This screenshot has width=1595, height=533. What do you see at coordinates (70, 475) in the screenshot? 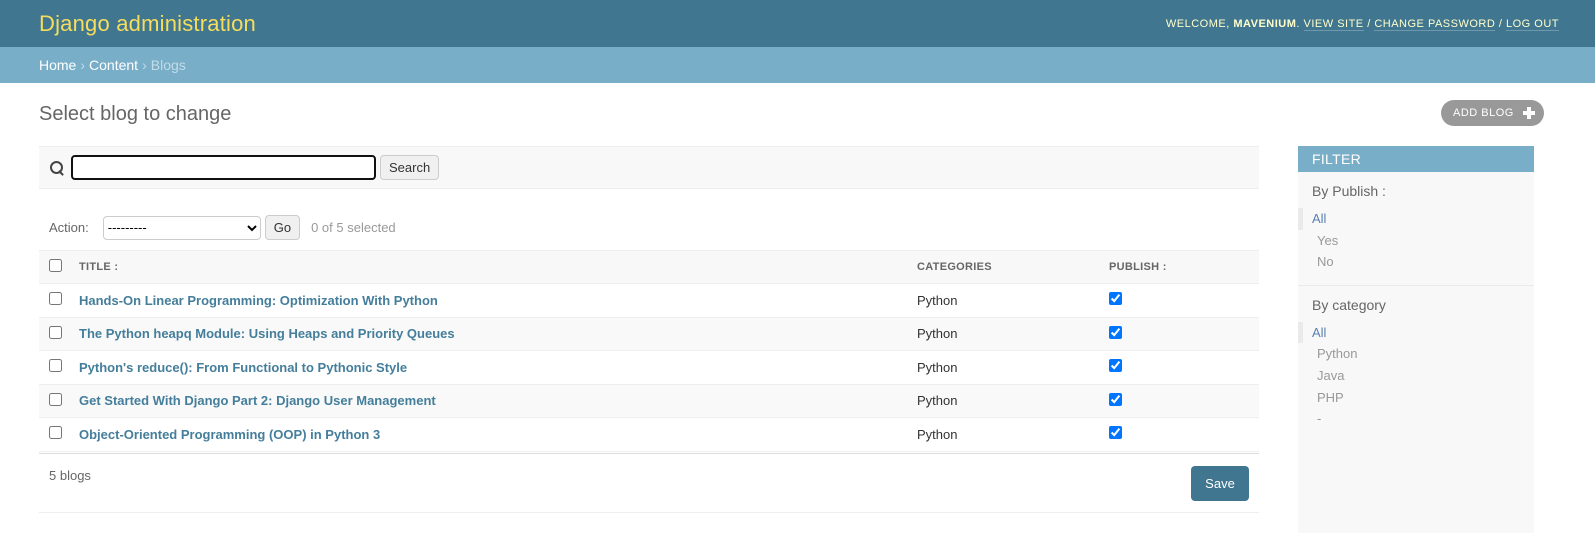
I see `result-count: 5 blogs` at bounding box center [70, 475].